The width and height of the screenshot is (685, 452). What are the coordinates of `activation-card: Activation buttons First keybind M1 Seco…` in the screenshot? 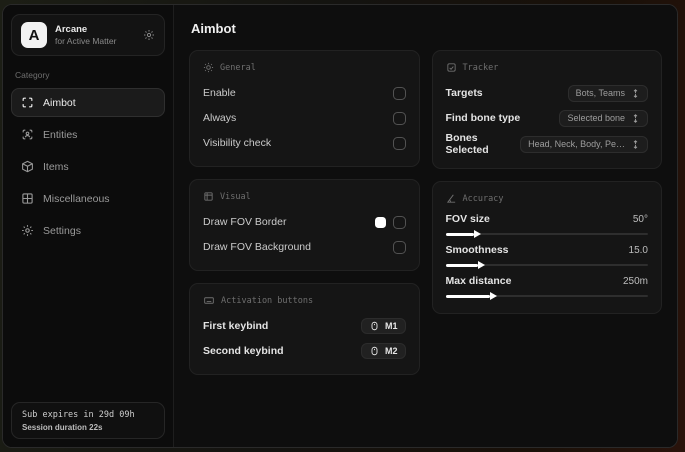 It's located at (304, 329).